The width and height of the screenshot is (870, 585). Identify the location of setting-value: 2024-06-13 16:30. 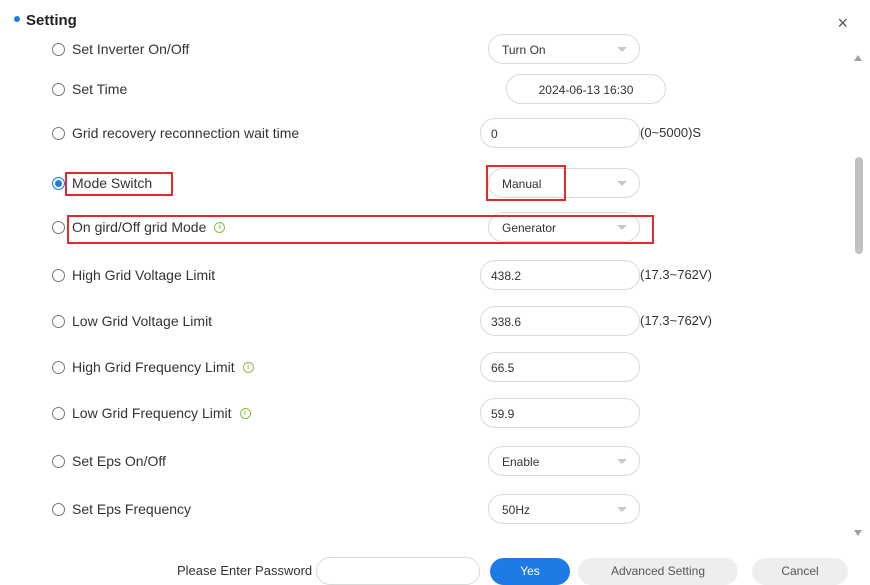
(586, 90).